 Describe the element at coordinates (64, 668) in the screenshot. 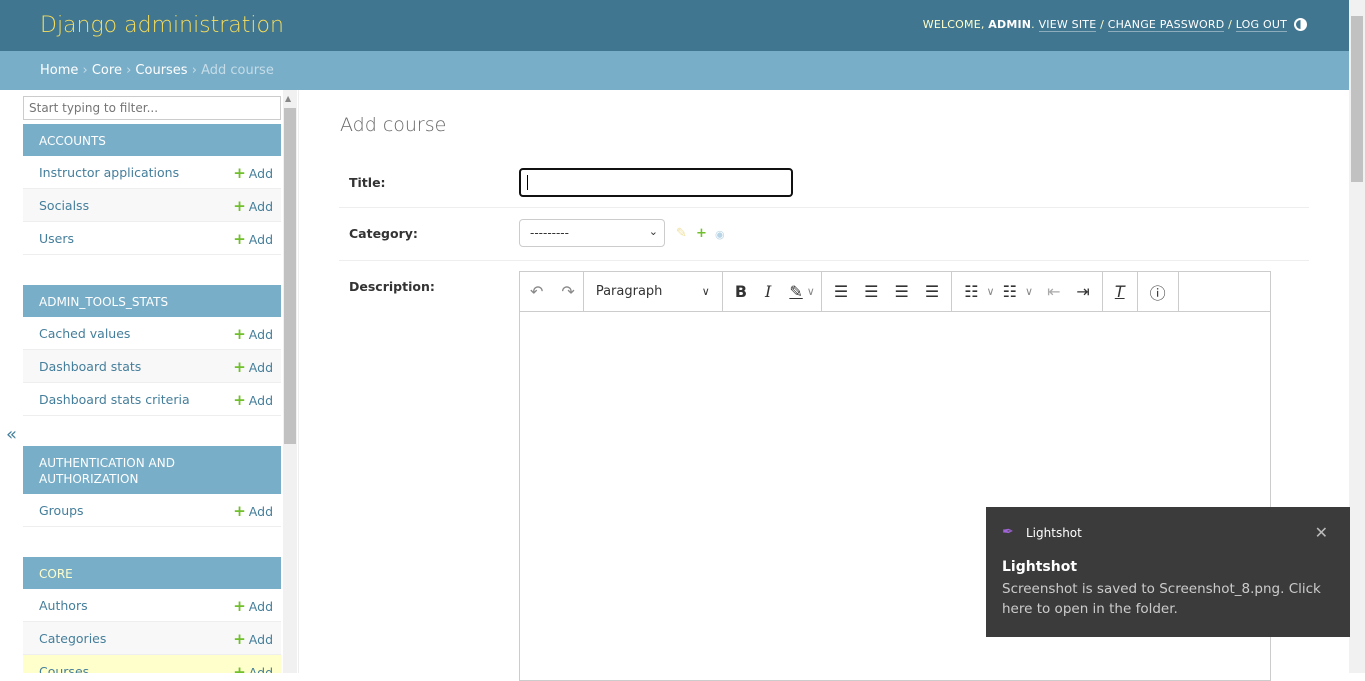

I see `sidebar-item-label: Courses` at that location.